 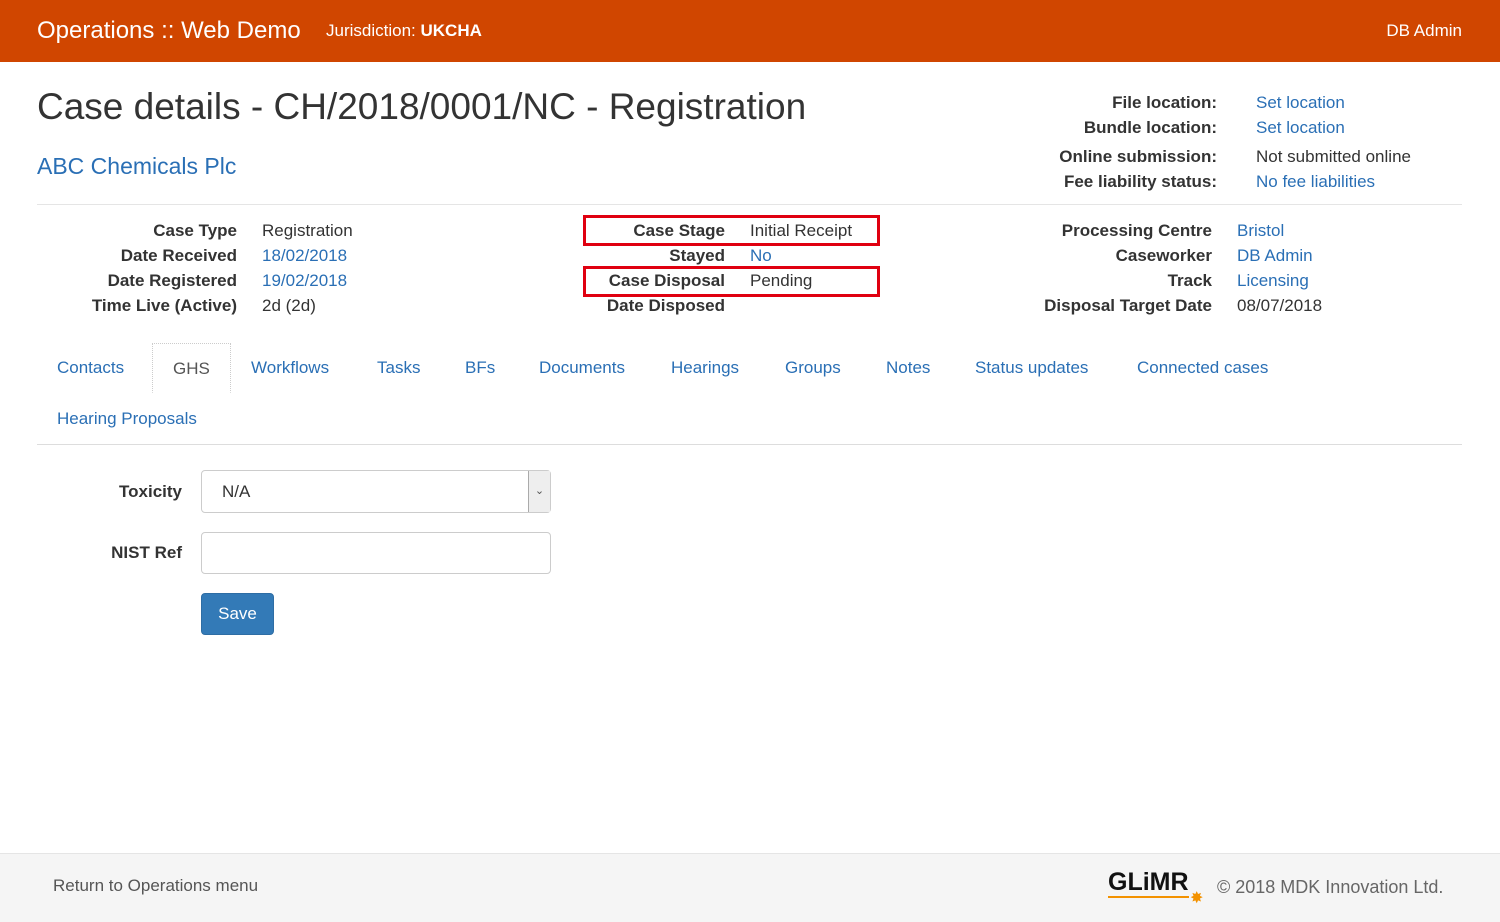 I want to click on tab-status-updates: Status updates, so click(x=1031, y=368).